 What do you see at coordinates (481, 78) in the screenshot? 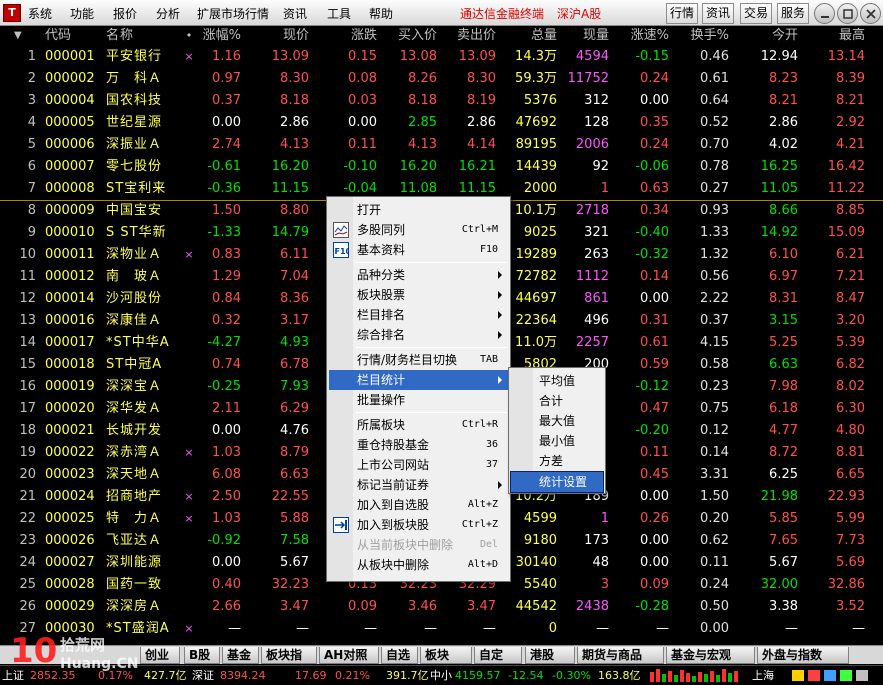
I see `ask-price: 8.30` at bounding box center [481, 78].